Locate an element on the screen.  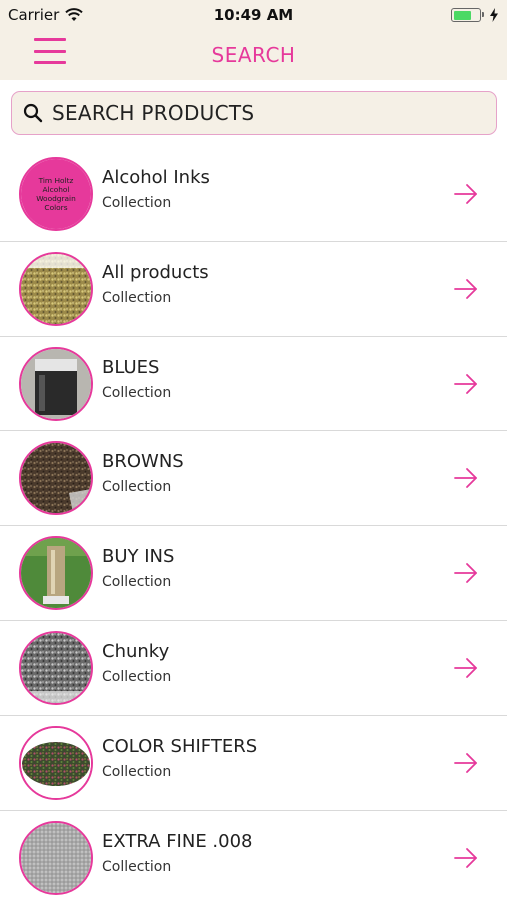
collection-thumbnail: Tim Holtz Alcohol Woodgrain Colors is located at coordinates (56, 194).